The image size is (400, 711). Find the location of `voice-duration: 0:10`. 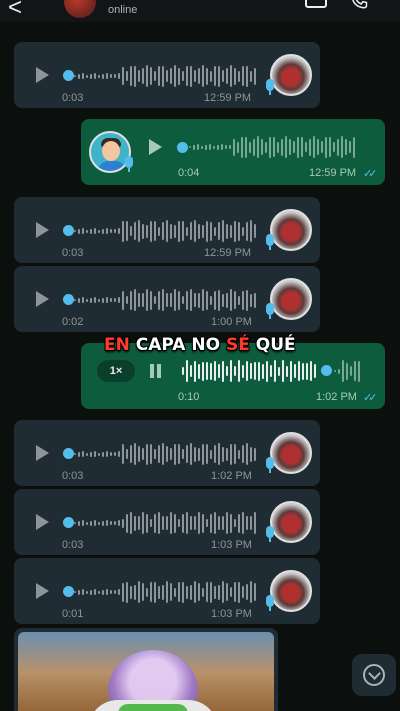

voice-duration: 0:10 is located at coordinates (189, 397).